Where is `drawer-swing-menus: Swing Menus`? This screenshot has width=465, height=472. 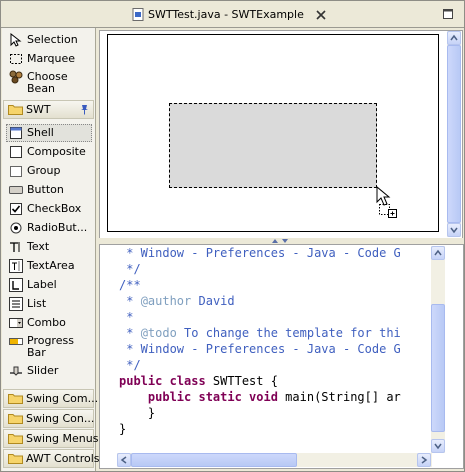
drawer-swing-menus: Swing Menus is located at coordinates (50, 438).